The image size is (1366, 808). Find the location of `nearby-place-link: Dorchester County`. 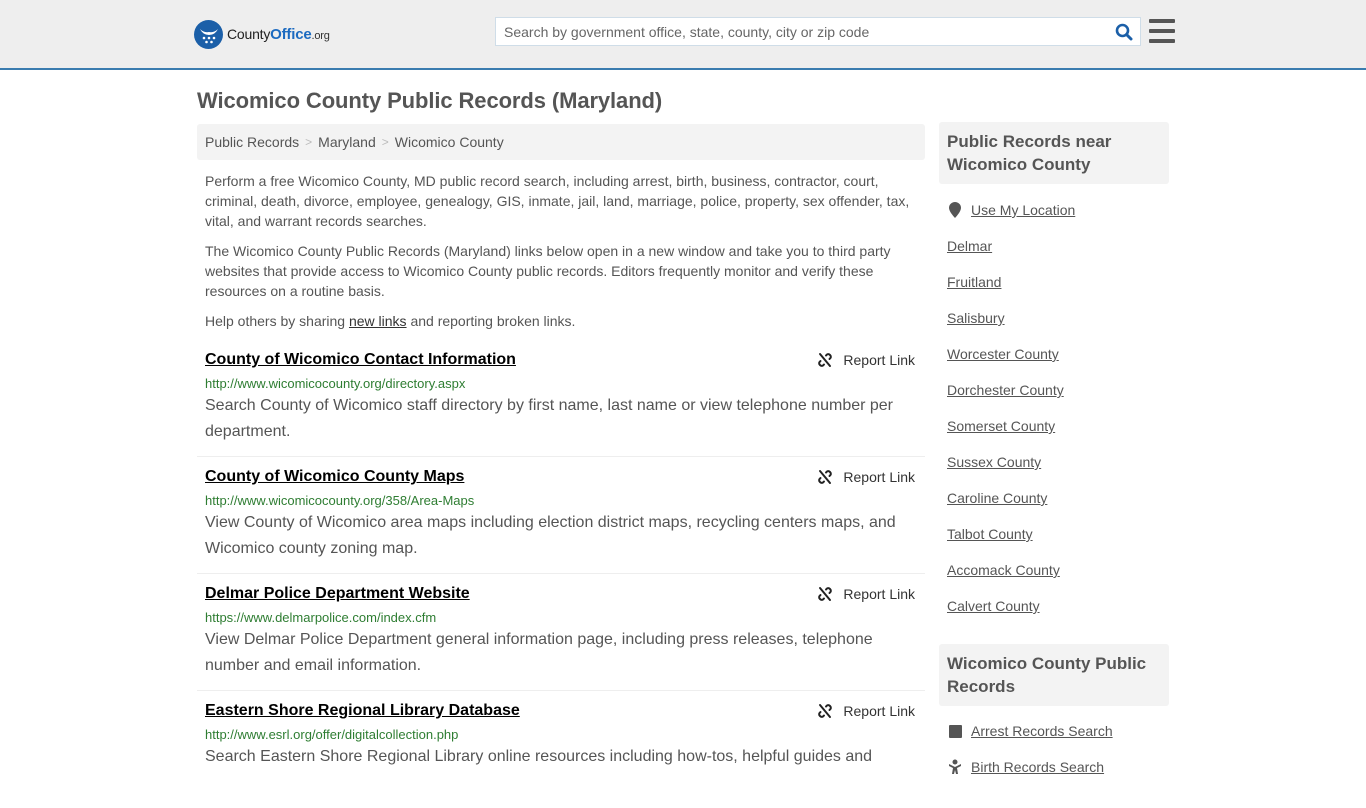

nearby-place-link: Dorchester County is located at coordinates (1005, 390).